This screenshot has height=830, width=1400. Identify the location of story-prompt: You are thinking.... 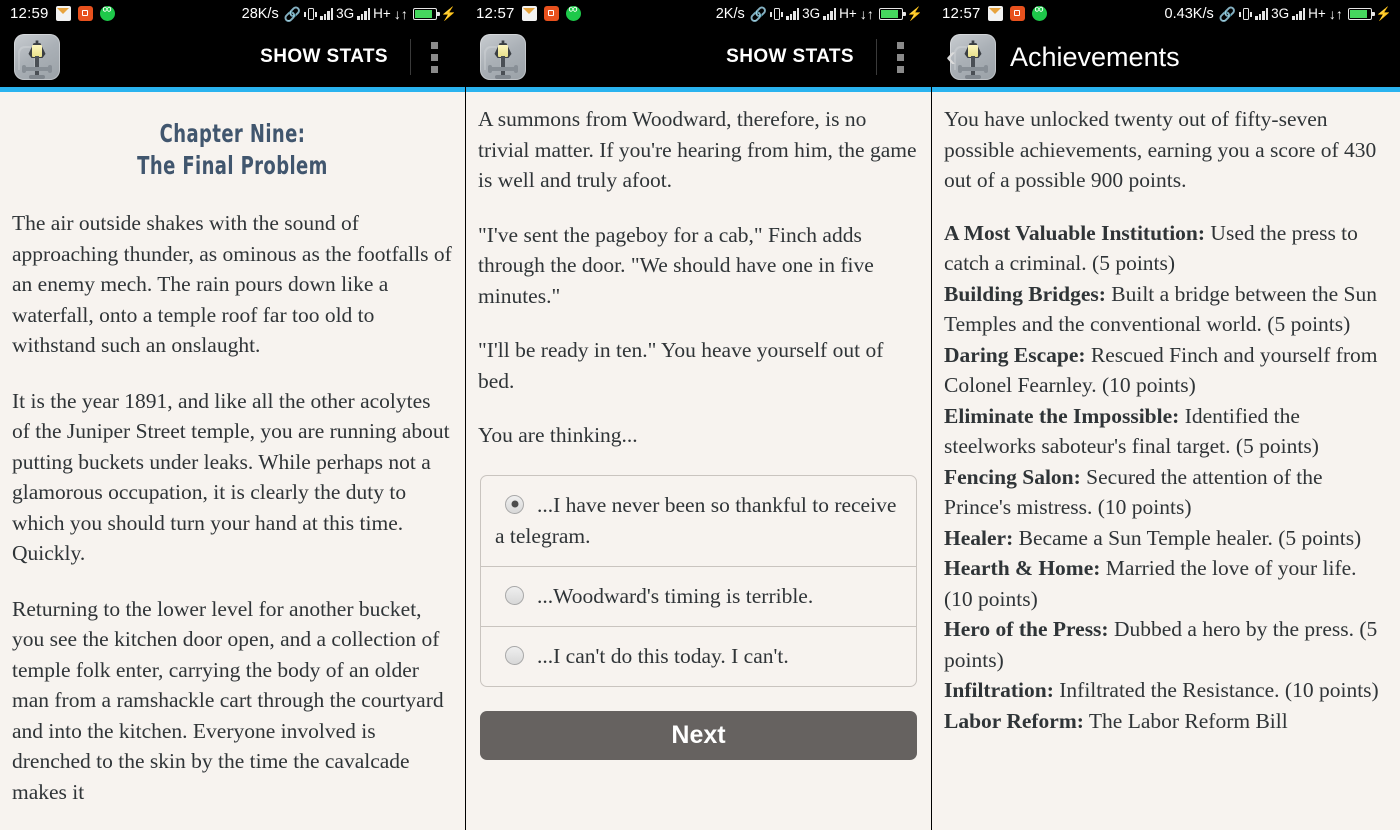
(558, 435).